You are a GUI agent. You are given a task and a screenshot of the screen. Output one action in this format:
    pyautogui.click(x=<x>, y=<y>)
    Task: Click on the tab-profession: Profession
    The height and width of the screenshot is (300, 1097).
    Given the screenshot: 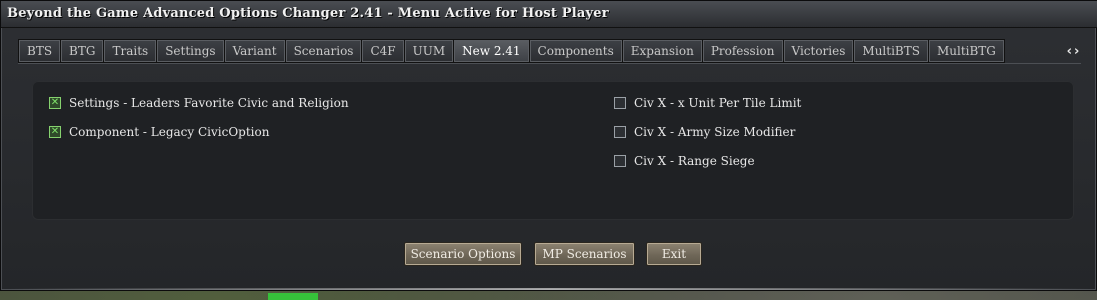 What is the action you would take?
    pyautogui.click(x=742, y=51)
    